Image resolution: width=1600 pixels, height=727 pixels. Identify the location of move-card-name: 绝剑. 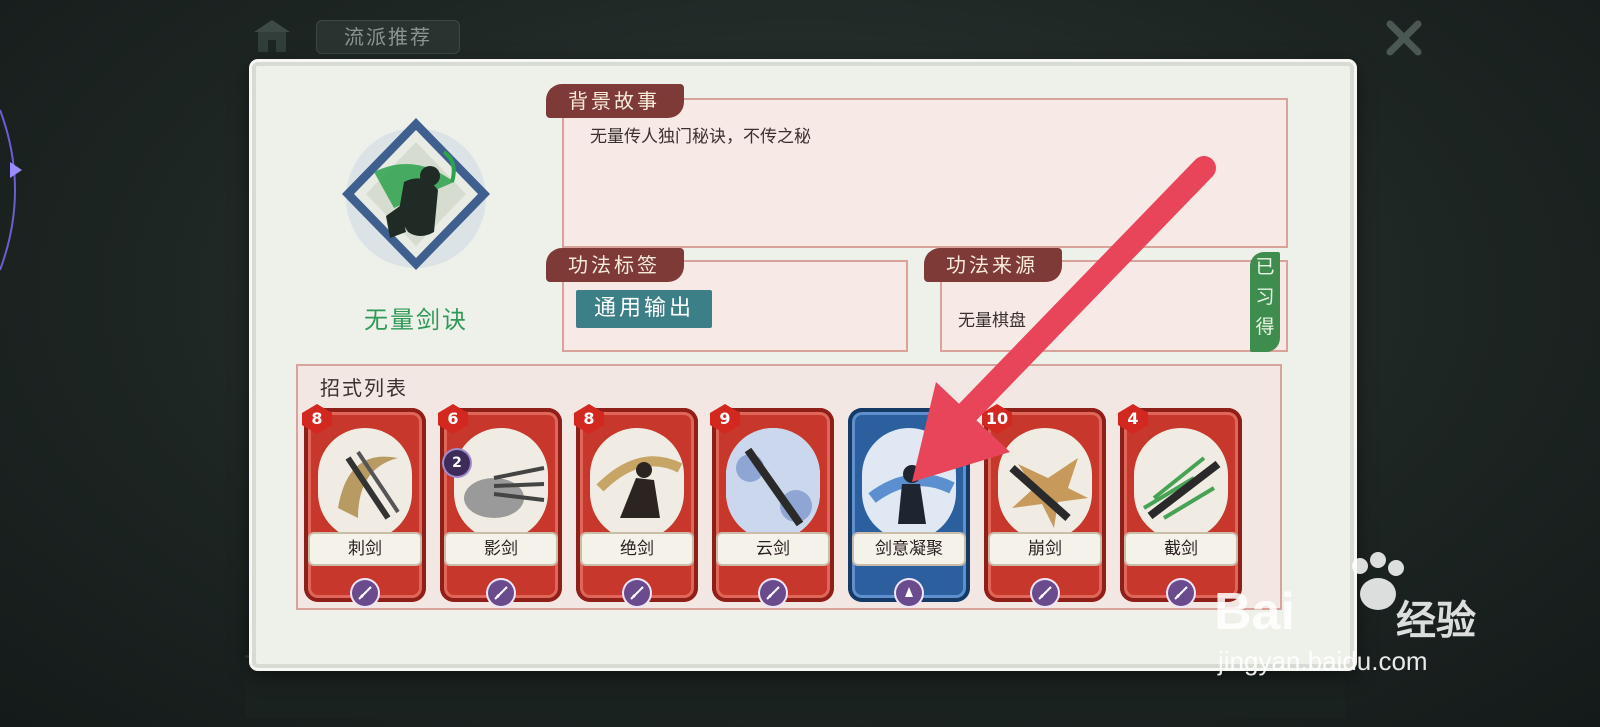
(637, 549).